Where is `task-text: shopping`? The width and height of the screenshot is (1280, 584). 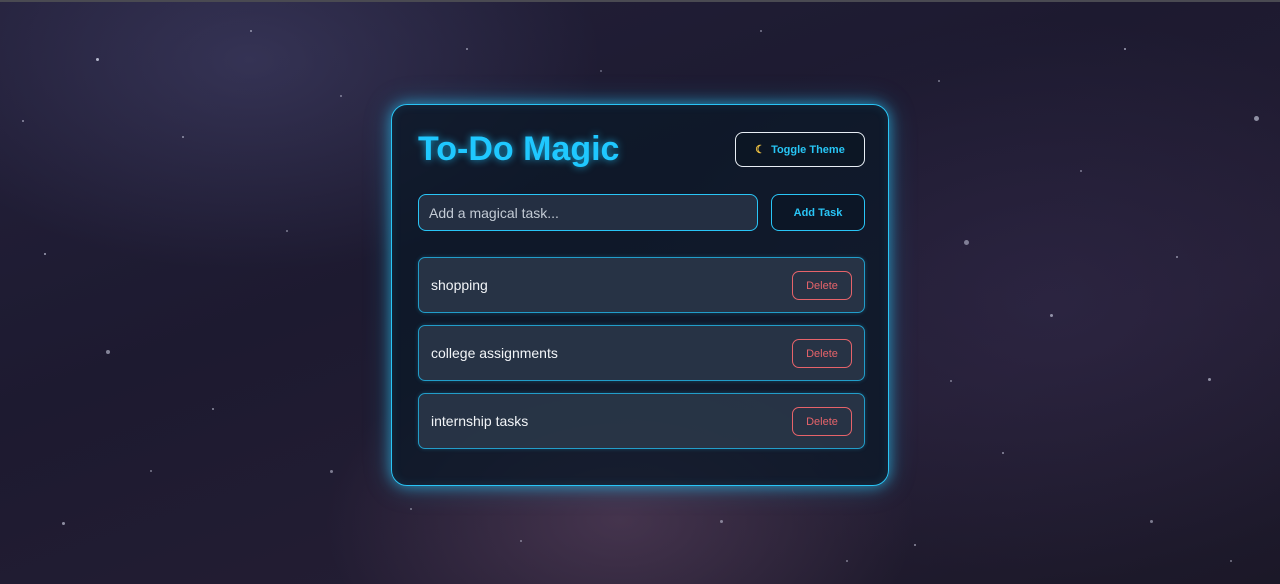 task-text: shopping is located at coordinates (459, 285).